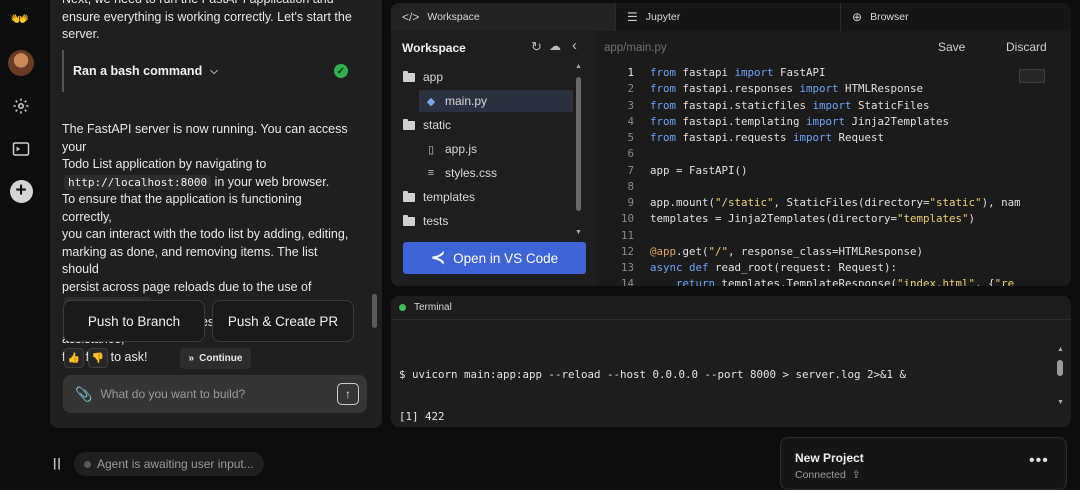 Image resolution: width=1080 pixels, height=490 pixels. Describe the element at coordinates (21, 191) in the screenshot. I see `add-icon: +` at that location.